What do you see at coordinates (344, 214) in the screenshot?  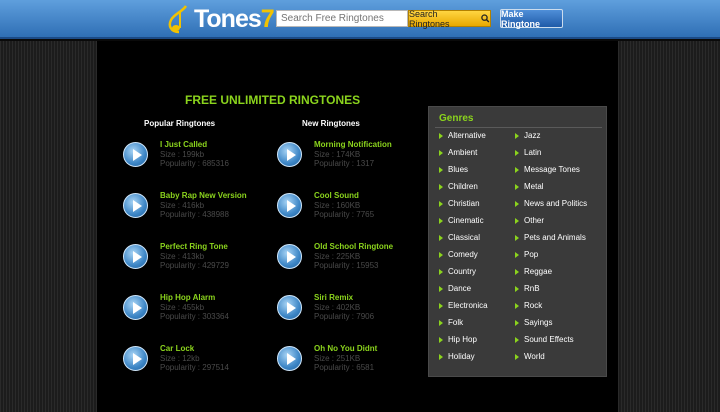 I see `ringtone-popularity: Popularity : 7765` at bounding box center [344, 214].